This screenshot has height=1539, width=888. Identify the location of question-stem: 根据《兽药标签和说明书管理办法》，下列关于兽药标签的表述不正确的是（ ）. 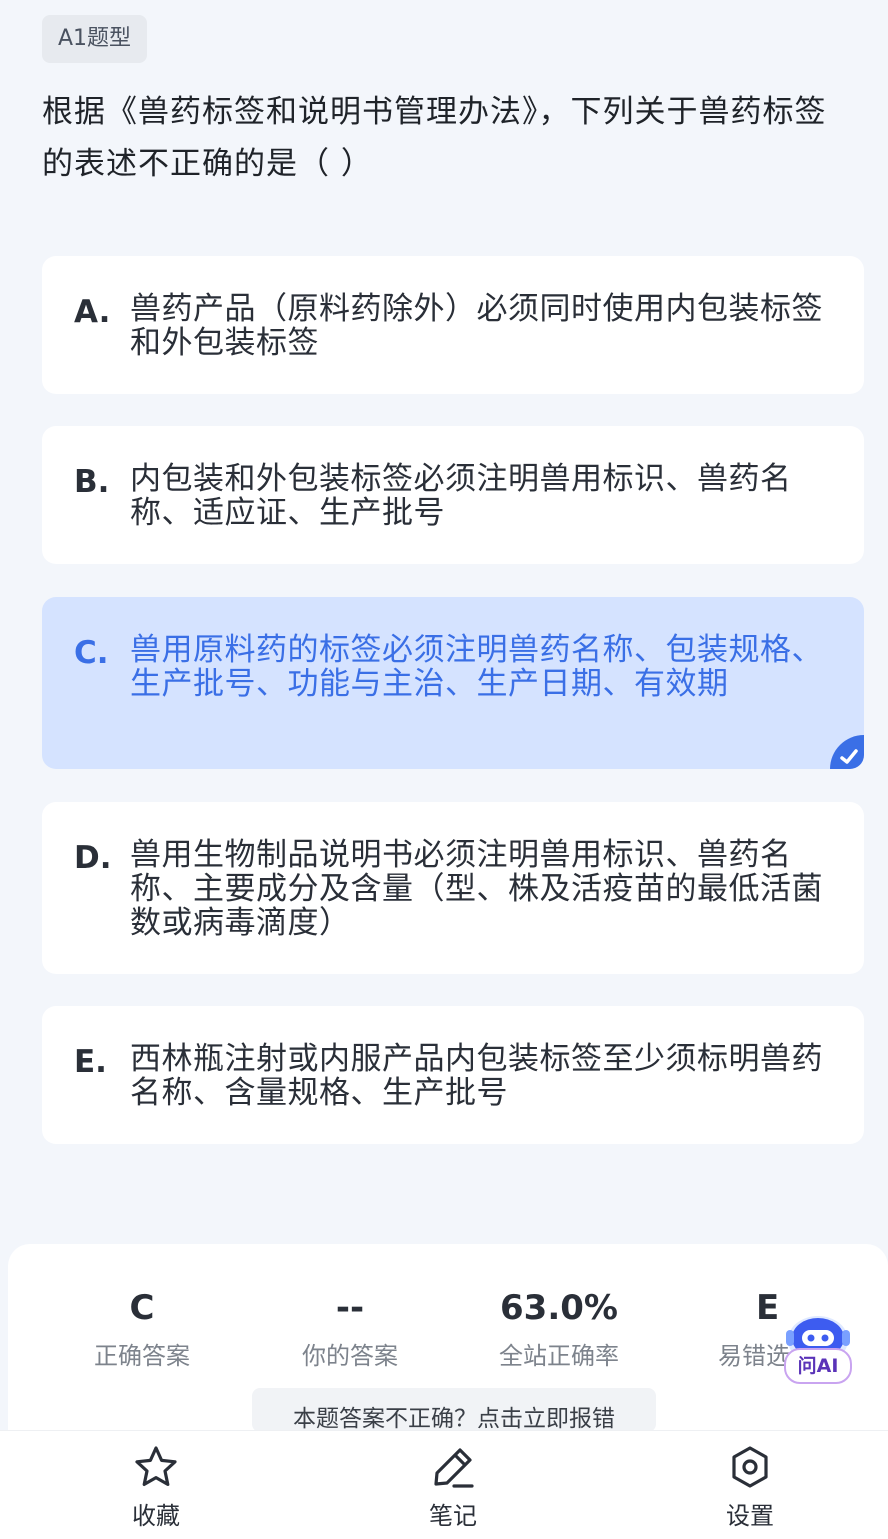
(434, 138).